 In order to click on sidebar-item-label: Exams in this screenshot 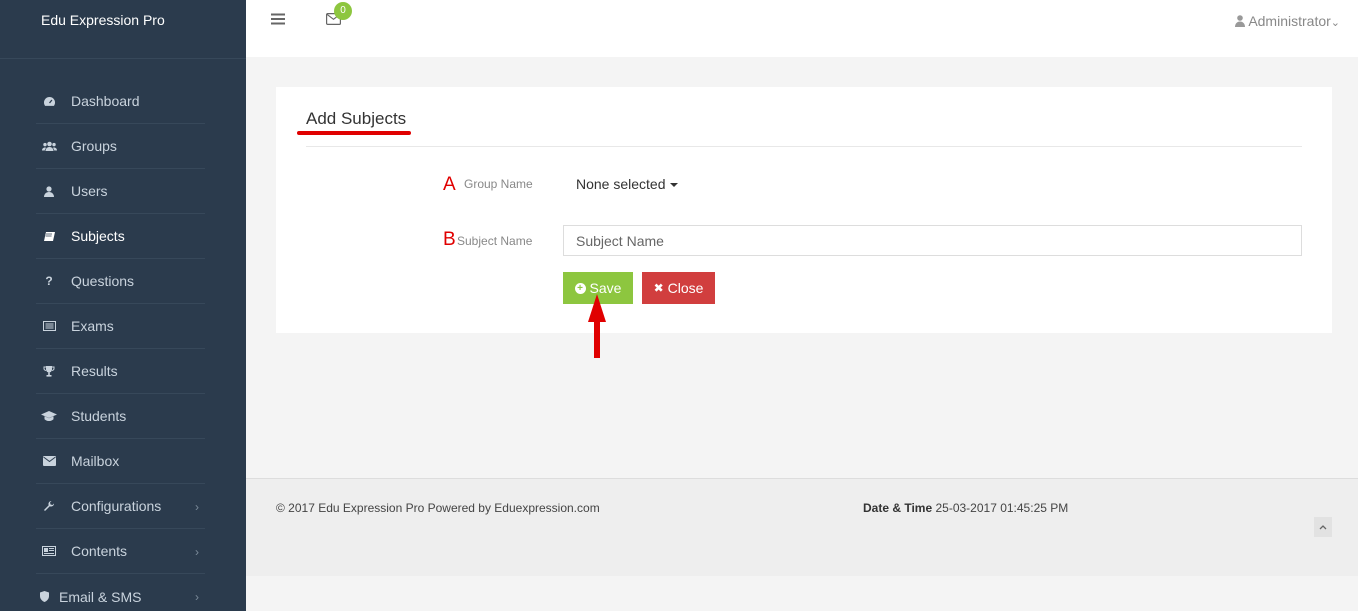, I will do `click(92, 326)`.